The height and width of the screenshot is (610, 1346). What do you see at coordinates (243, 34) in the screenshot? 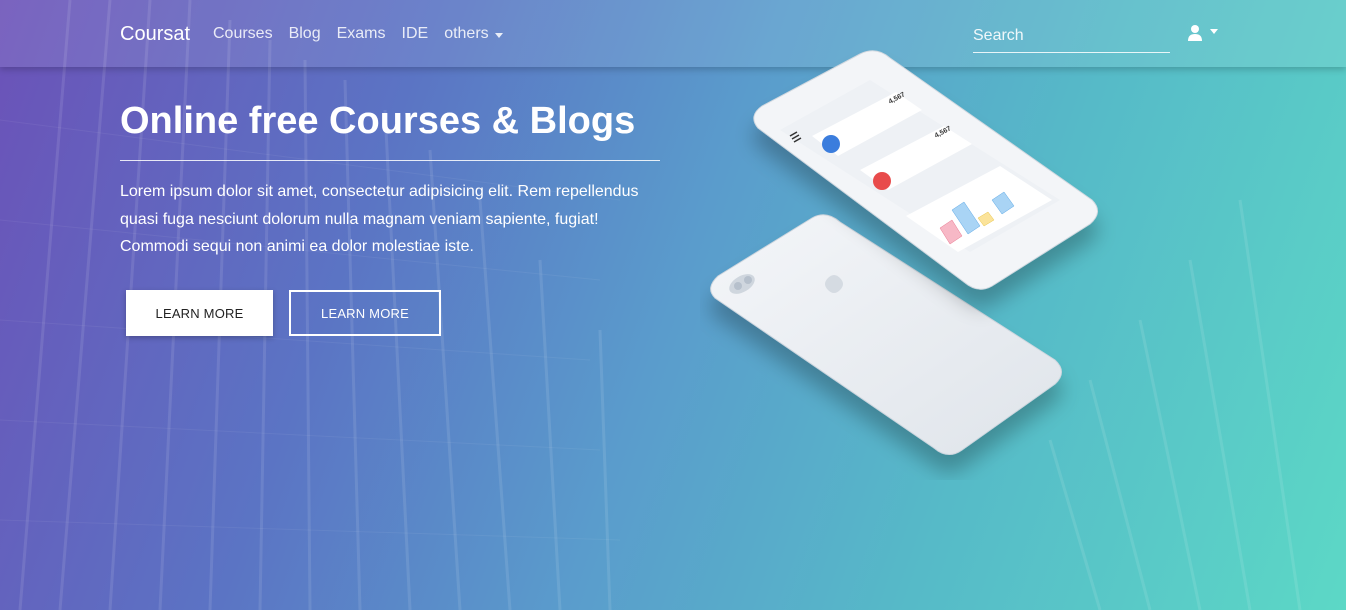
I see `nav-link-courses: Courses` at bounding box center [243, 34].